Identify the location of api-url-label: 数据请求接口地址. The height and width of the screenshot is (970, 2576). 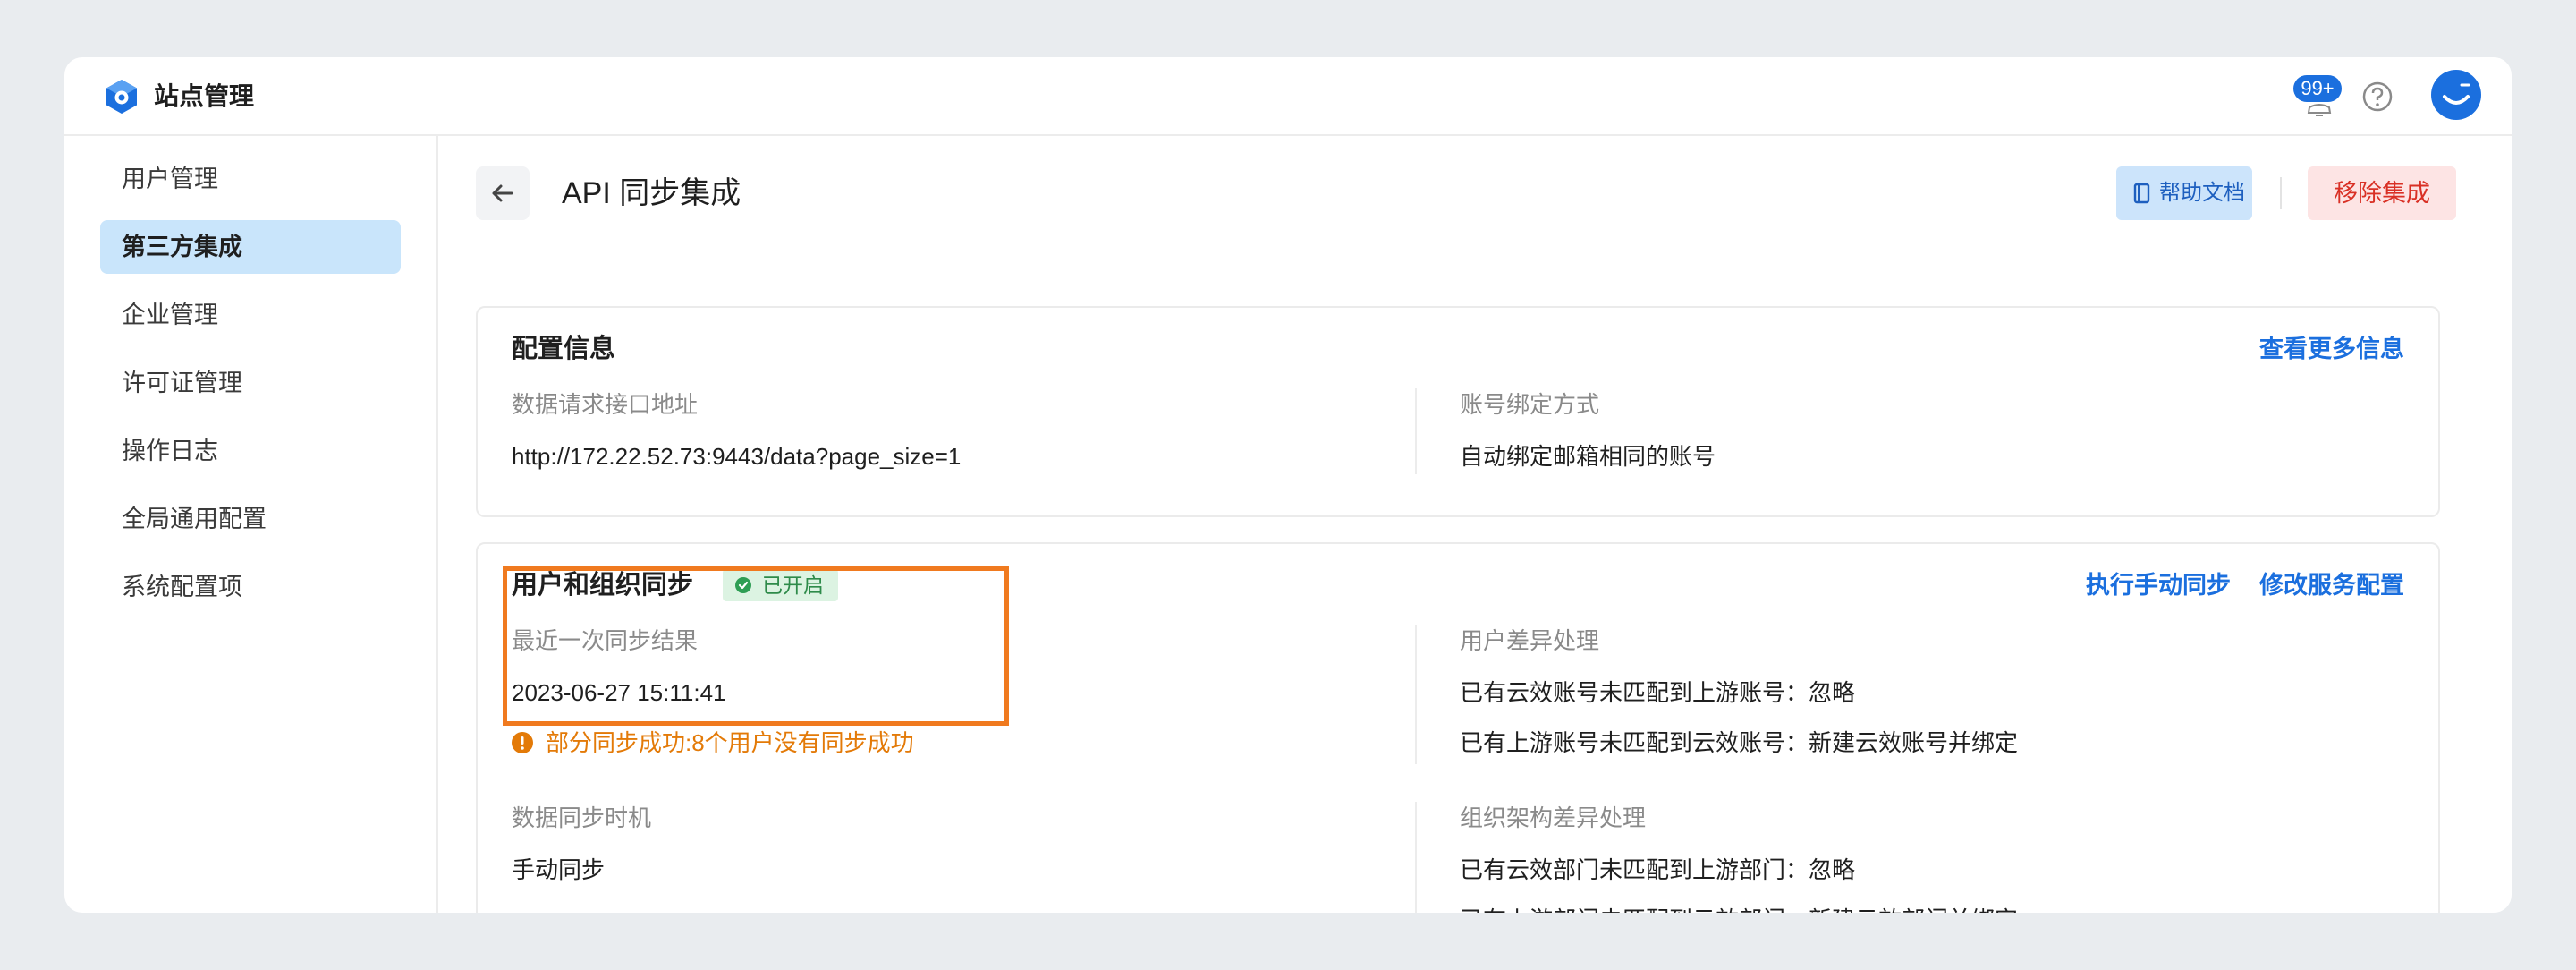
(605, 404).